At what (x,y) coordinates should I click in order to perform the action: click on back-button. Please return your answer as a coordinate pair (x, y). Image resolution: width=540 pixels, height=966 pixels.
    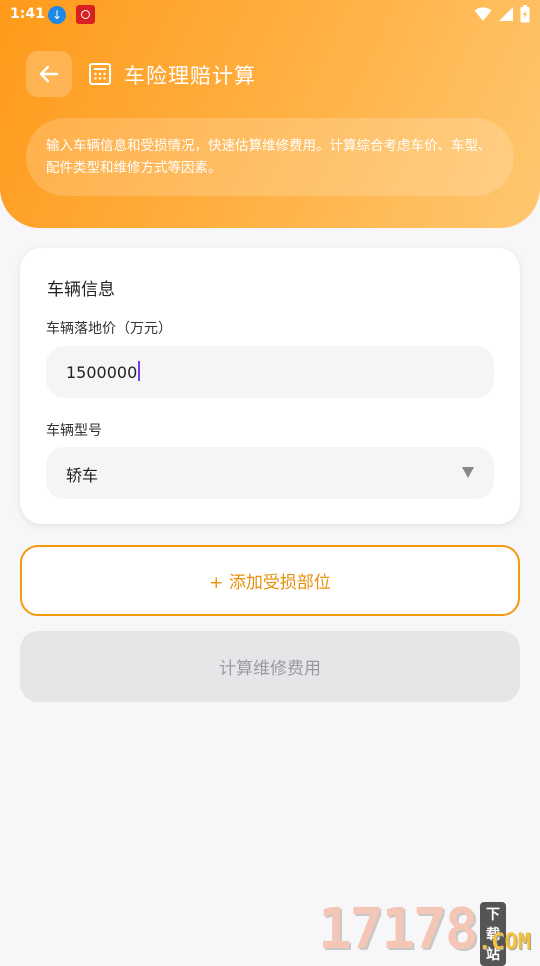
    Looking at the image, I should click on (49, 74).